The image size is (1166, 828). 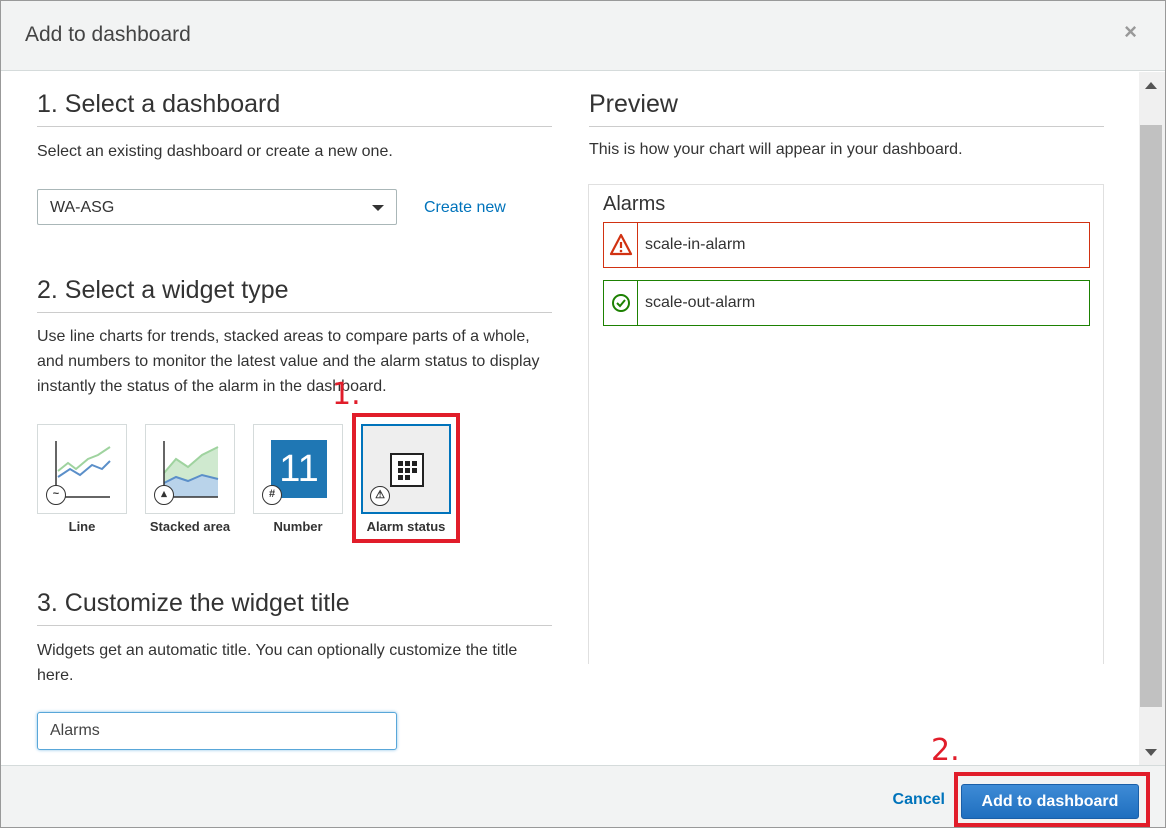 What do you see at coordinates (108, 34) in the screenshot?
I see `dialog-title: Add to dashboard` at bounding box center [108, 34].